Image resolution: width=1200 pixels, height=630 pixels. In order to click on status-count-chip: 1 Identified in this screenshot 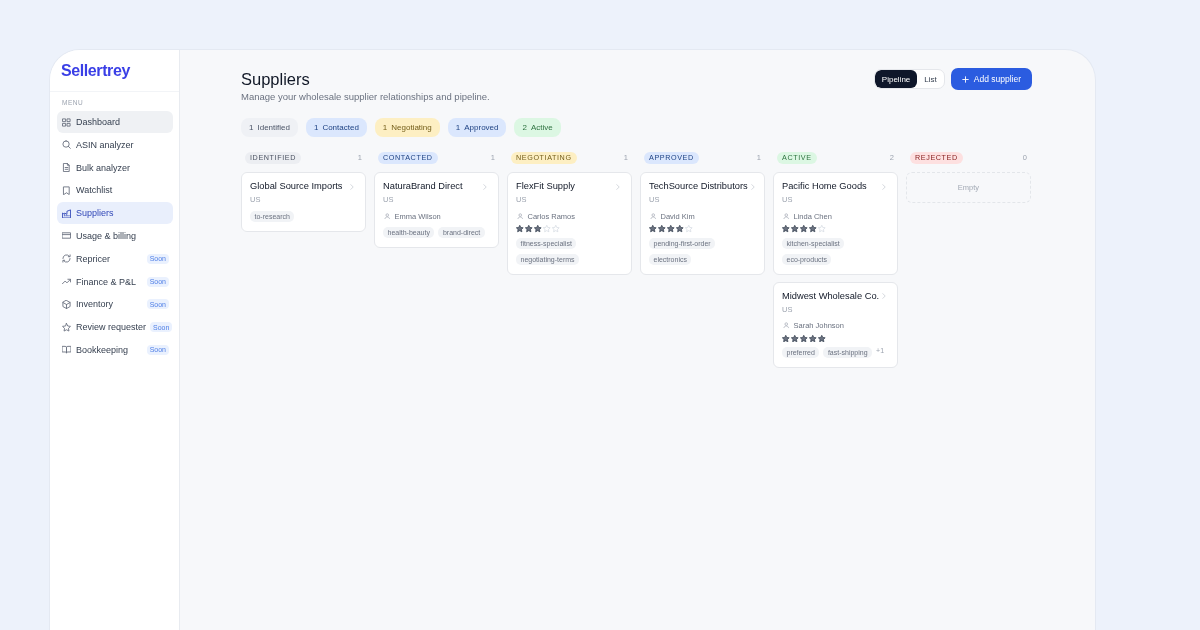, I will do `click(269, 127)`.